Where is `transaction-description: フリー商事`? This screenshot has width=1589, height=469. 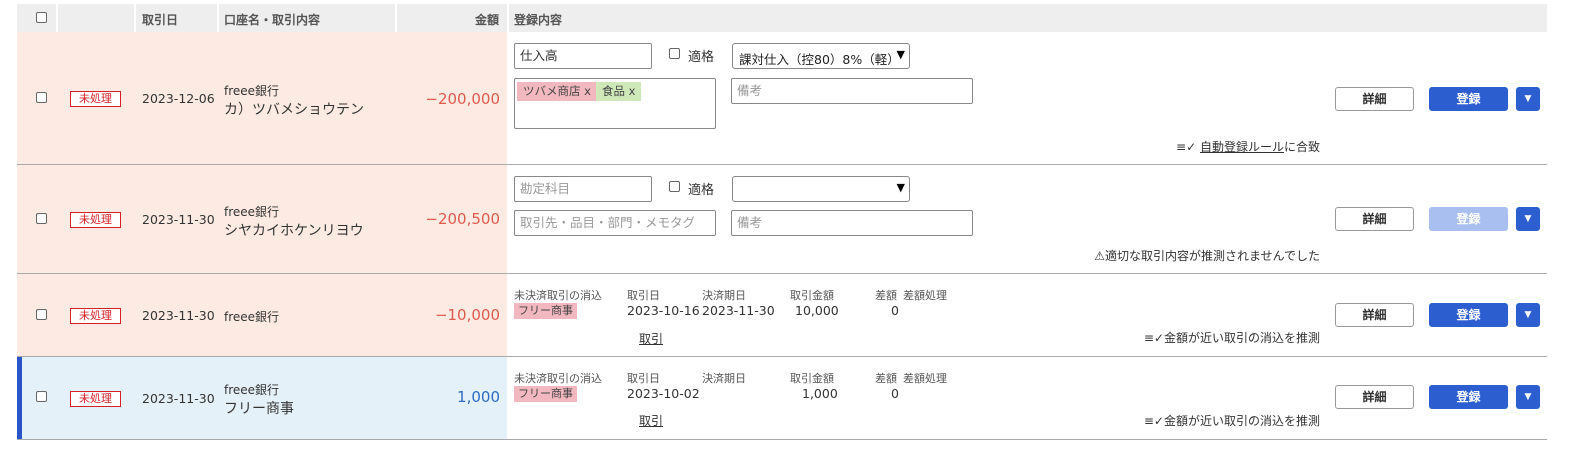
transaction-description: フリー商事 is located at coordinates (259, 409).